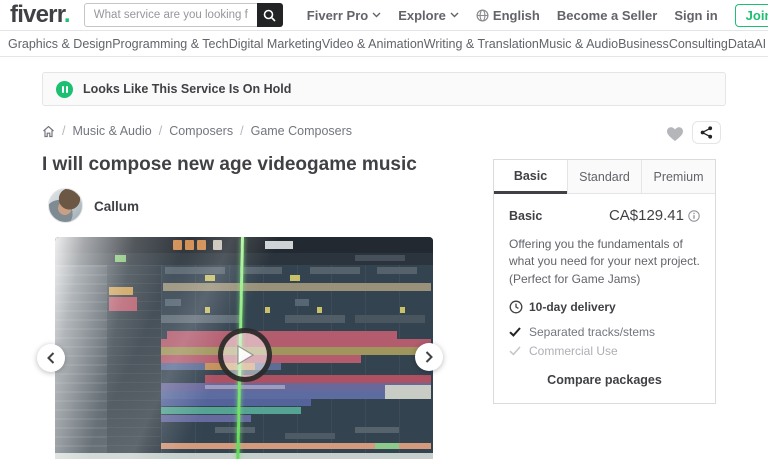 The height and width of the screenshot is (459, 768). Describe the element at coordinates (275, 44) in the screenshot. I see `nav-item-digital-marketing: Digital Marketing` at that location.